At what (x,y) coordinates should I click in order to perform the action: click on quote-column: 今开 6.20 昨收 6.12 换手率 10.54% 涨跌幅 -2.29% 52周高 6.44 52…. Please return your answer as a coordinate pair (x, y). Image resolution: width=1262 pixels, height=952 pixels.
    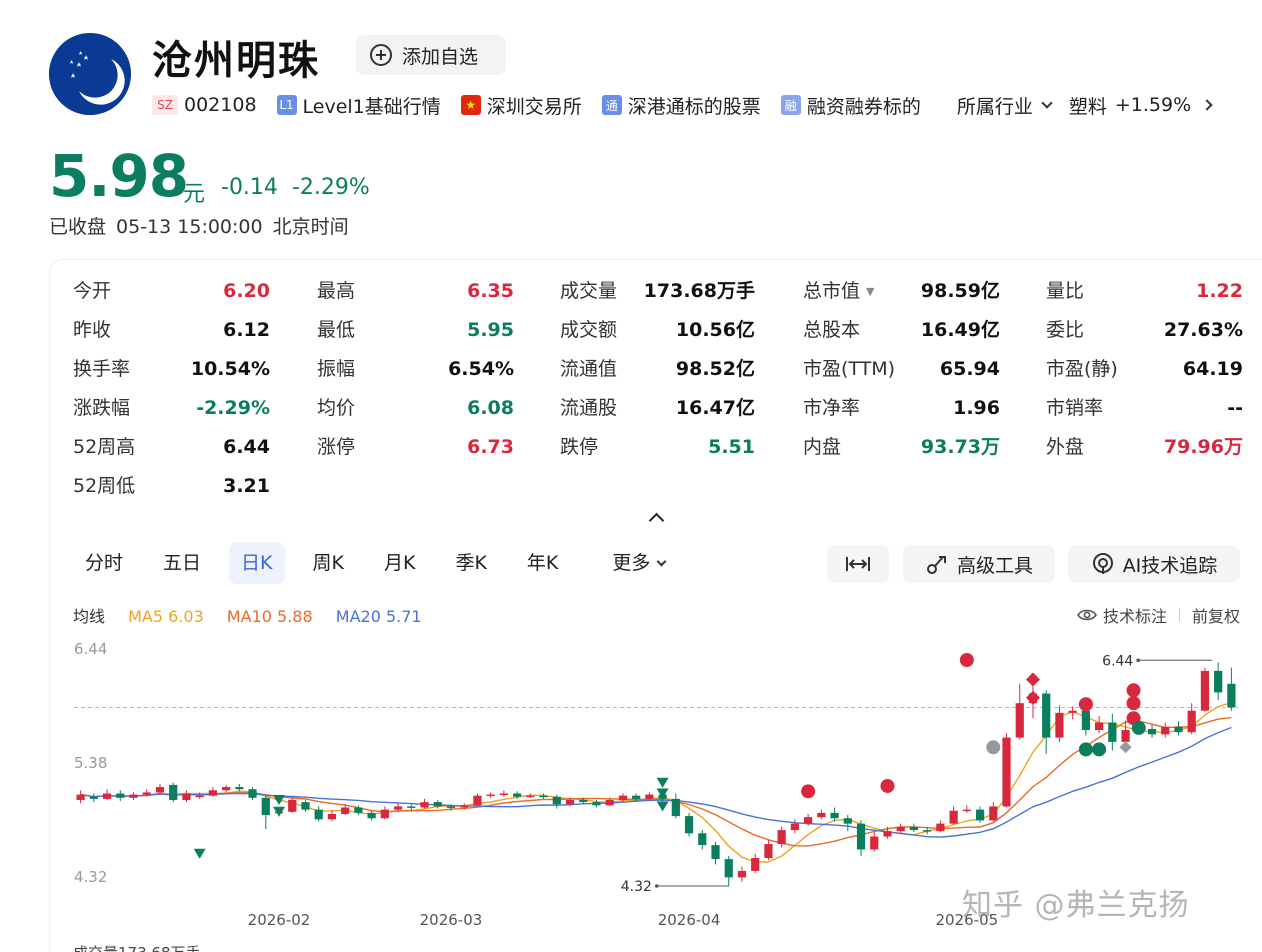
    Looking at the image, I should click on (171, 395).